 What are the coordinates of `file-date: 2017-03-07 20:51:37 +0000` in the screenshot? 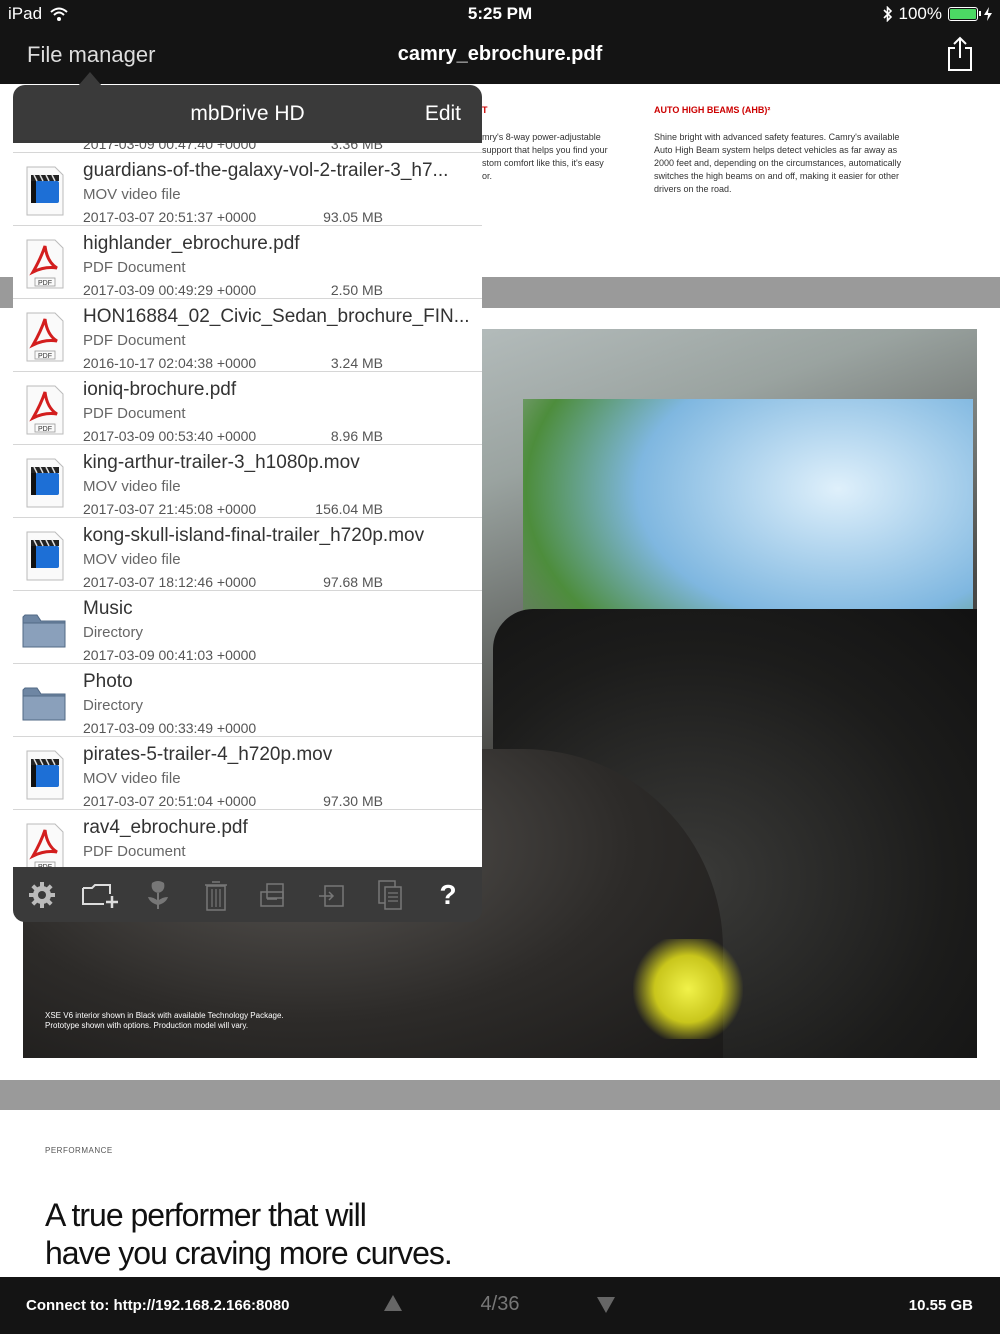 It's located at (170, 217).